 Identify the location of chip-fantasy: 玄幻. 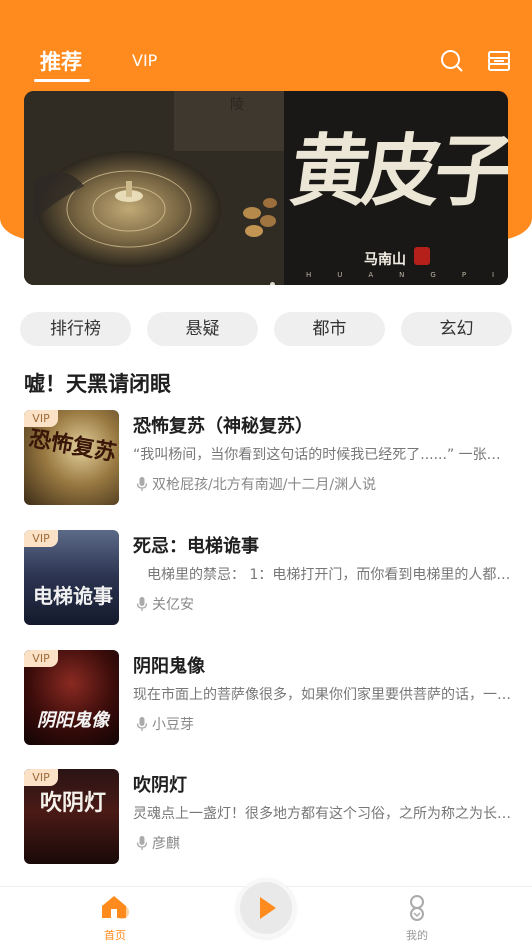
(456, 329).